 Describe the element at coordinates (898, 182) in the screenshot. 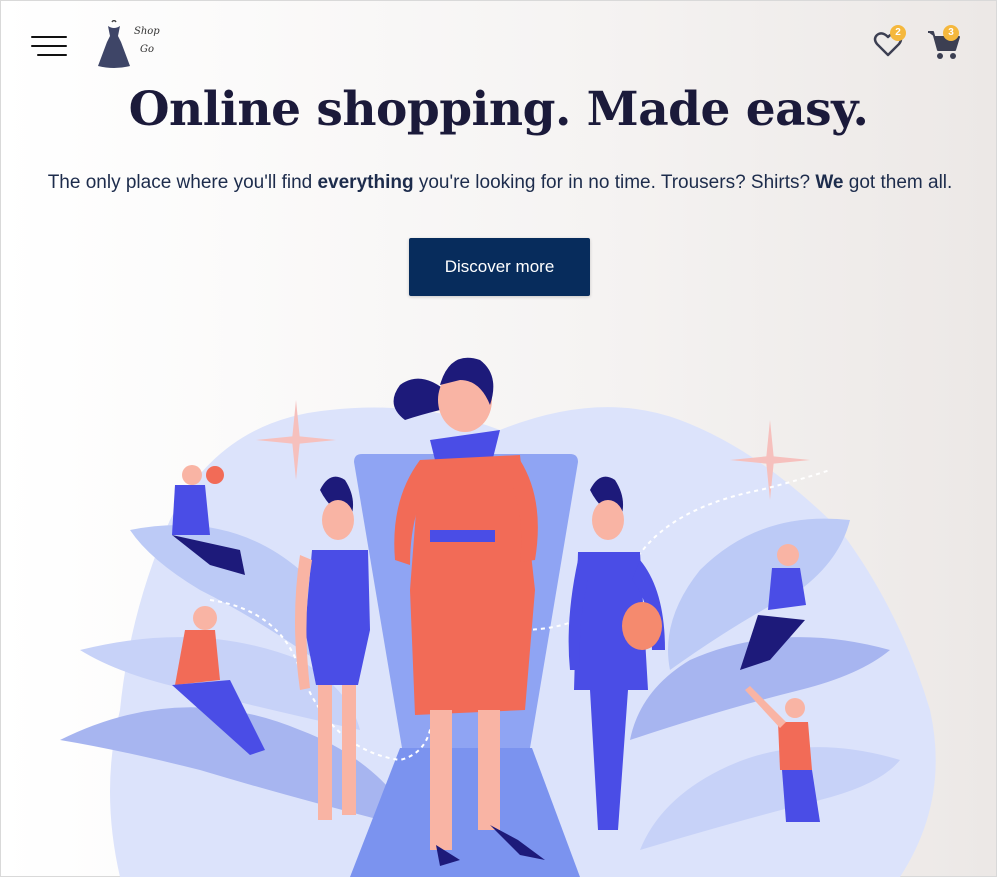

I see `tagline-text-3: got them all.` at that location.